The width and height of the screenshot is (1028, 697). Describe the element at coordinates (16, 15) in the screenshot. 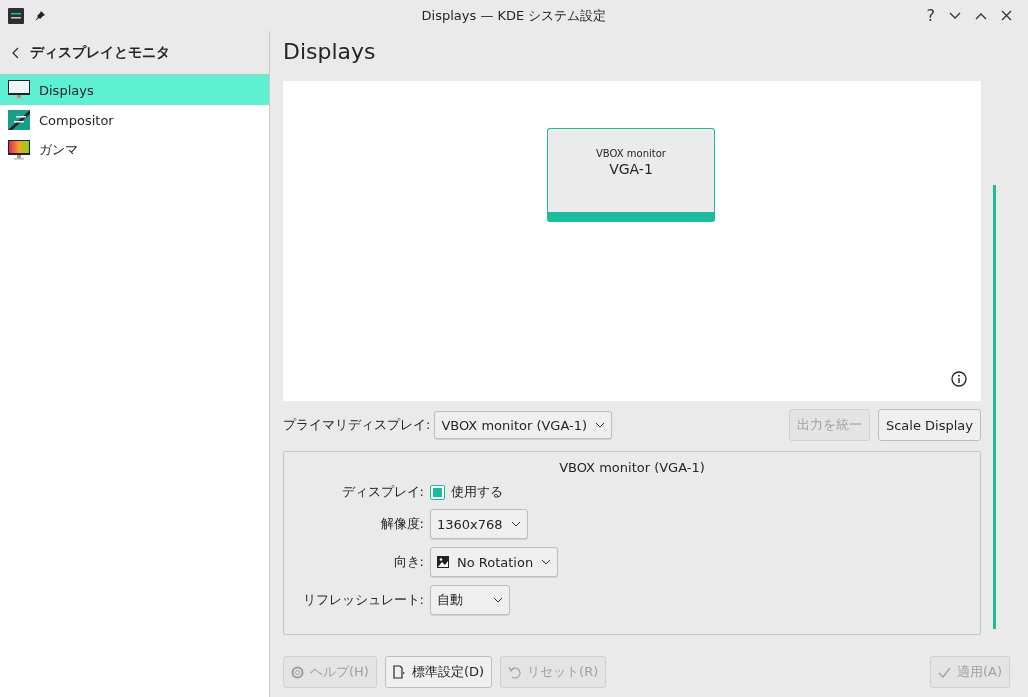

I see `app-icon` at that location.